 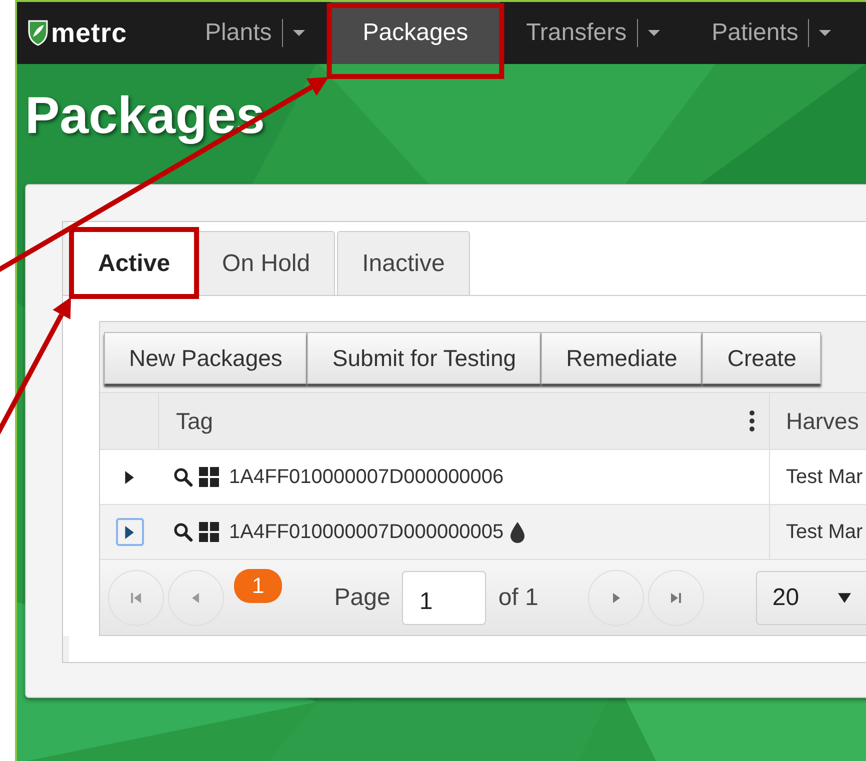 What do you see at coordinates (366, 477) in the screenshot?
I see `package-tag: 1A4FF010000007D000000006` at bounding box center [366, 477].